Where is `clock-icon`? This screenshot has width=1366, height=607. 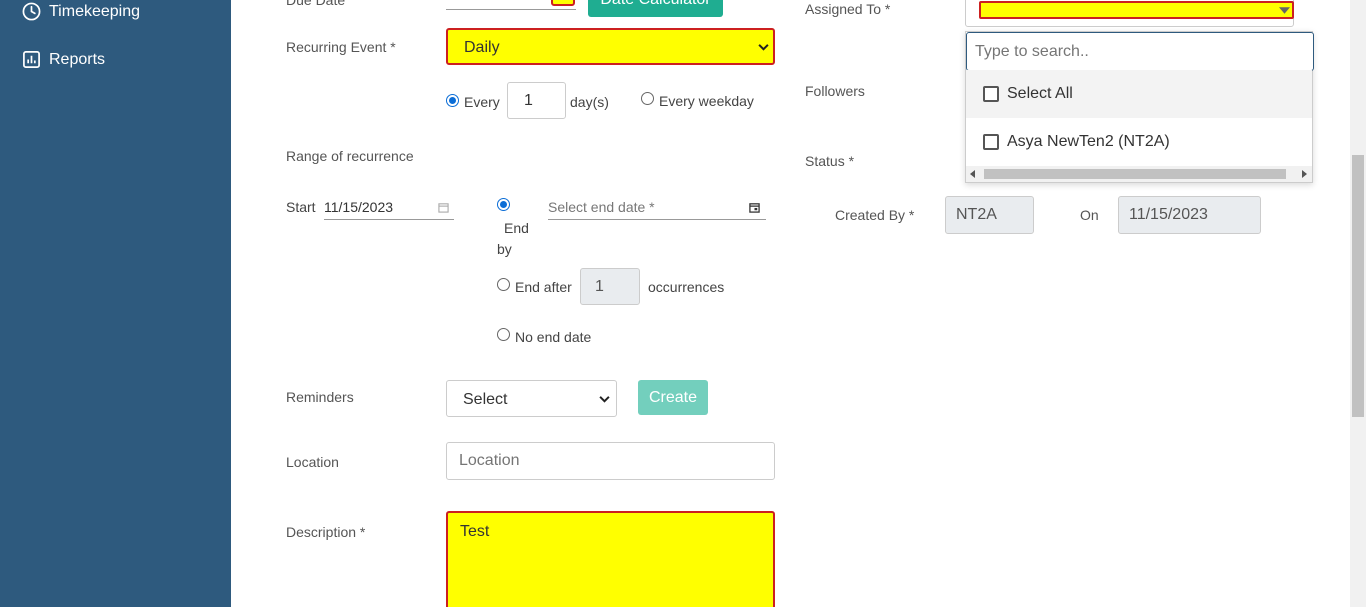
clock-icon is located at coordinates (31, 11).